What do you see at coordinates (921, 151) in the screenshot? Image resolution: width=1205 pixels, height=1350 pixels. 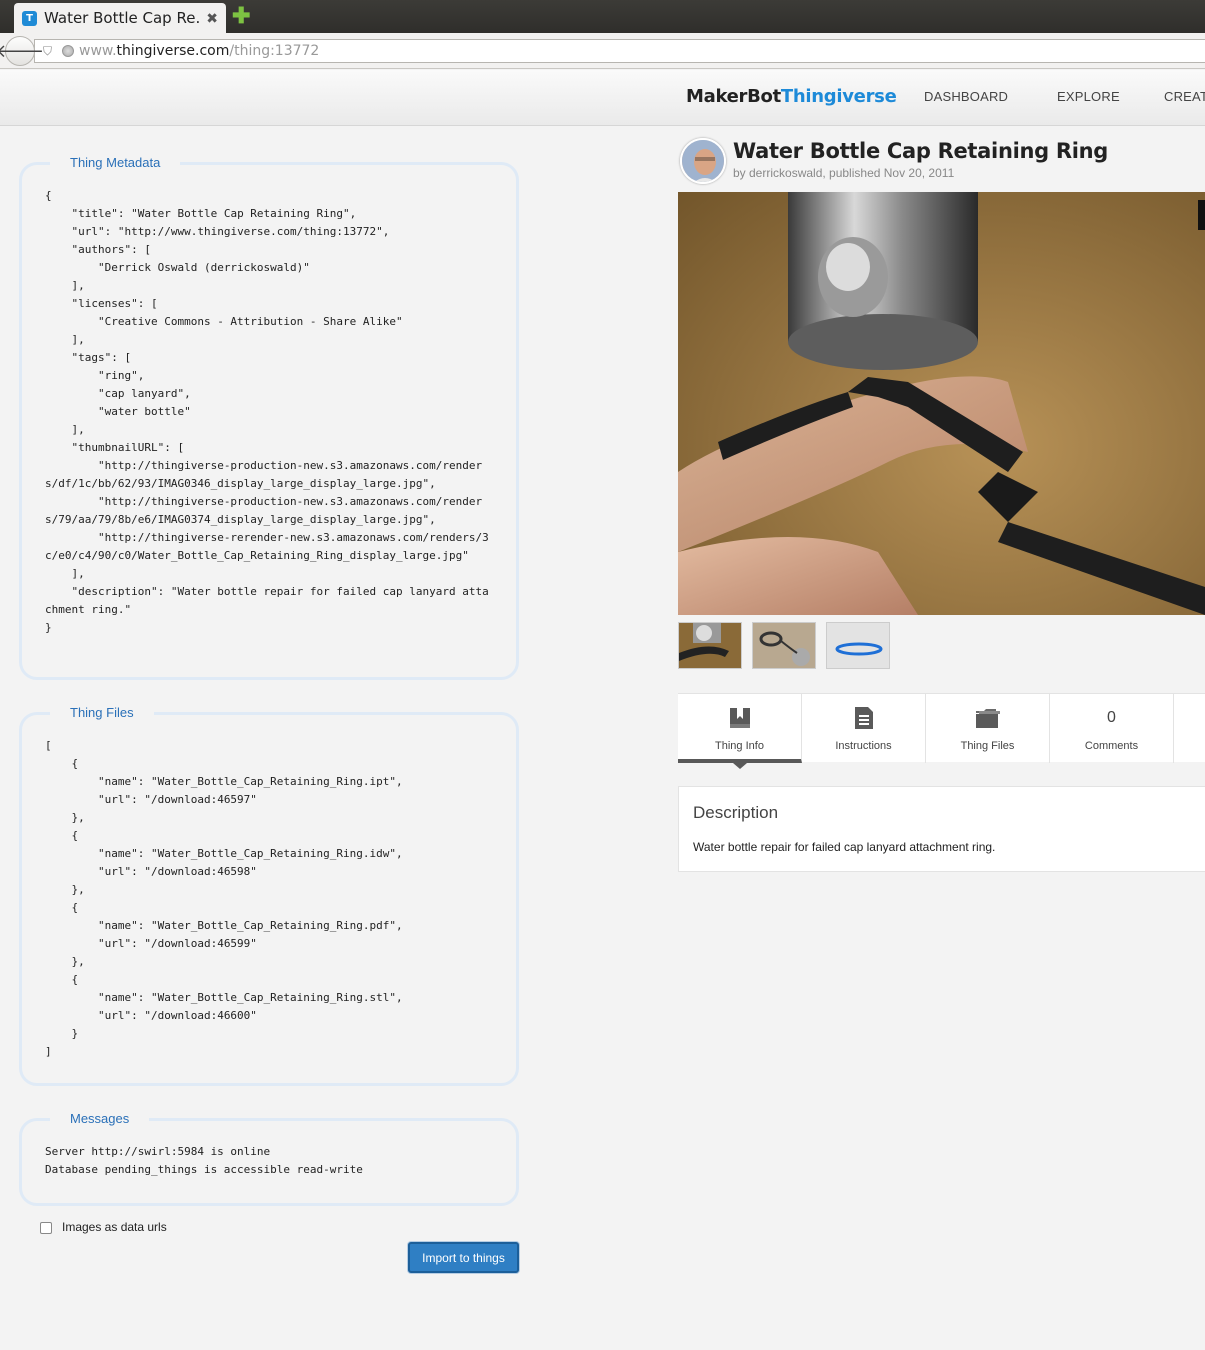 I see `thing-title: Water Bottle Cap Retaining Ring` at bounding box center [921, 151].